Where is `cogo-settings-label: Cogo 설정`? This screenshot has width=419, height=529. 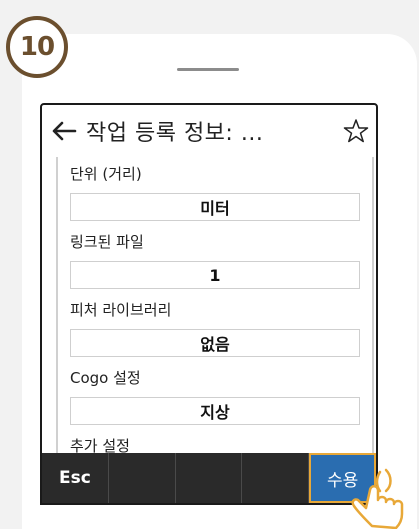 cogo-settings-label: Cogo 설정 is located at coordinates (105, 378).